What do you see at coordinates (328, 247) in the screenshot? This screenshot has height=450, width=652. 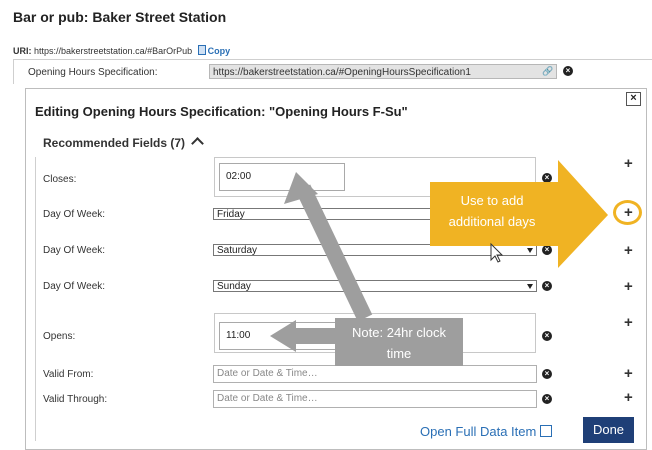 I see `gray-arrow-closes` at bounding box center [328, 247].